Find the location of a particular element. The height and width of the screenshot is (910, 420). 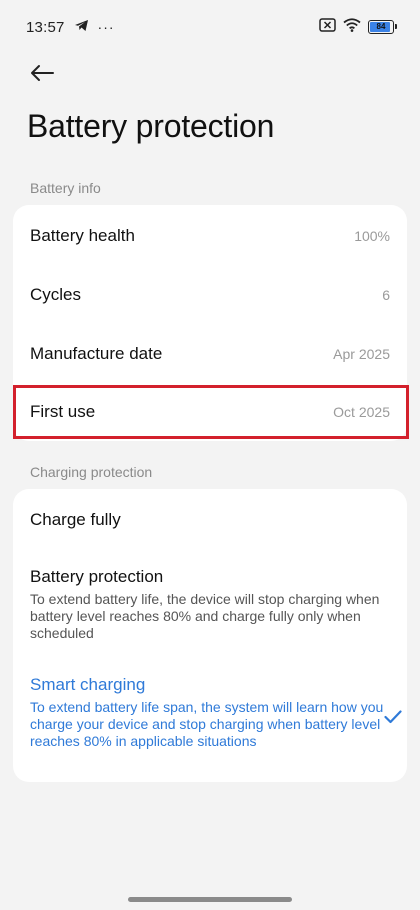

home-indicator is located at coordinates (210, 899).